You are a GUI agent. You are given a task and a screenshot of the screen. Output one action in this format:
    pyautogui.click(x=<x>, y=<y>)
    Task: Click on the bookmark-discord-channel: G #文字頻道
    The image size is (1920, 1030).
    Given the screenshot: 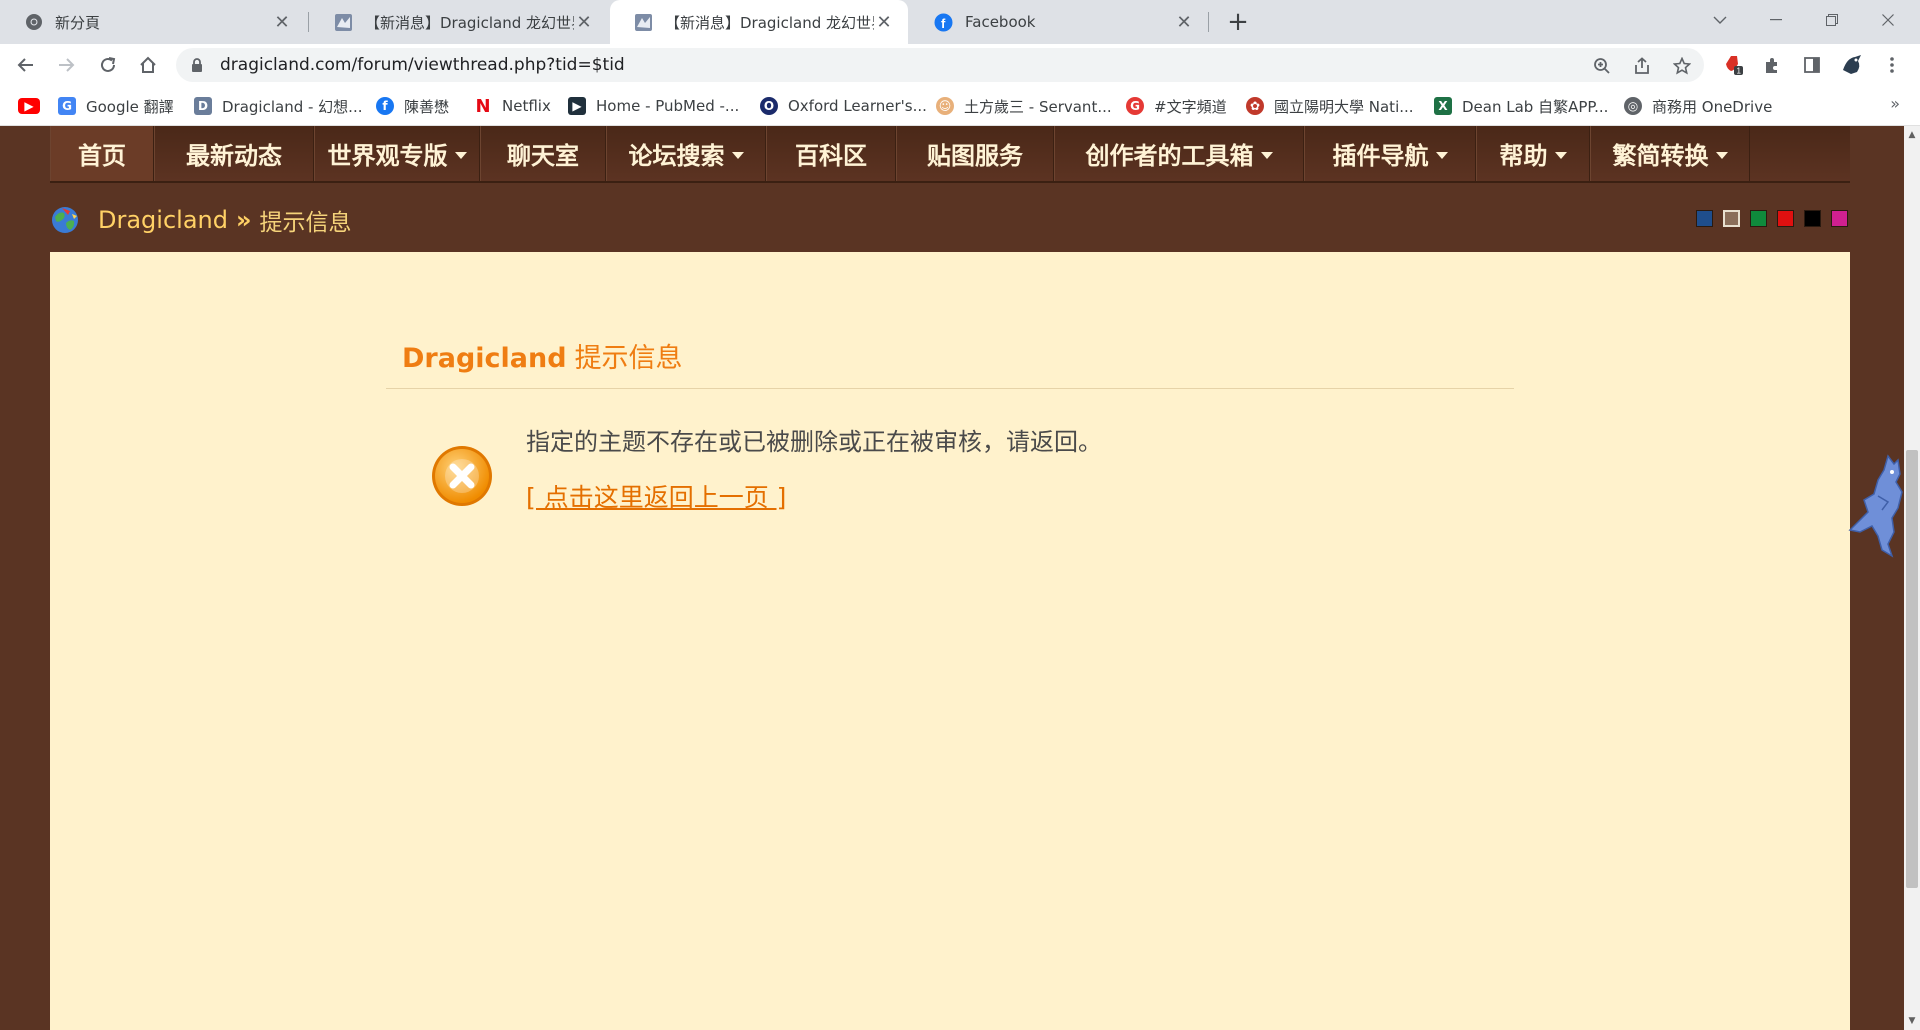 What is the action you would take?
    pyautogui.click(x=1176, y=106)
    